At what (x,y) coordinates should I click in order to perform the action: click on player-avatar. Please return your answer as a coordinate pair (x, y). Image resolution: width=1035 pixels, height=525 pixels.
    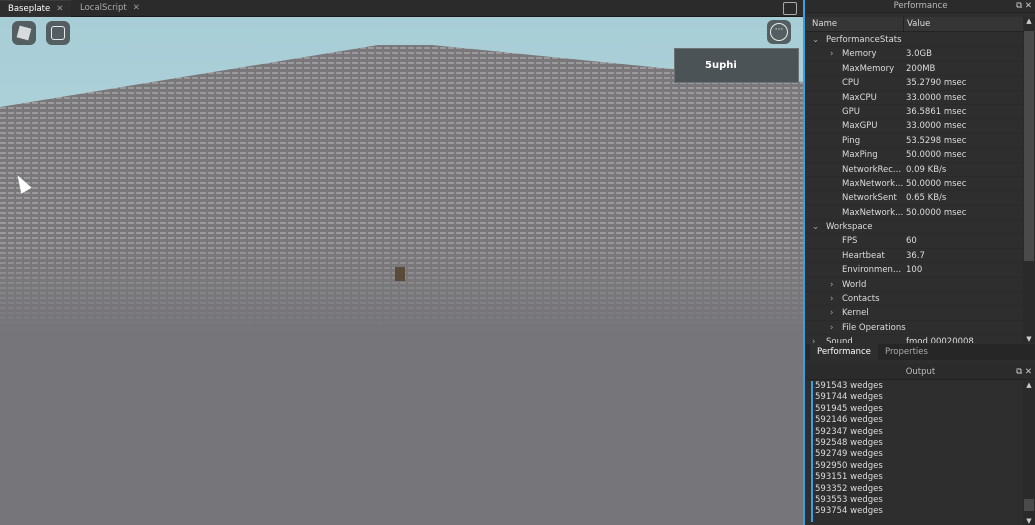
    Looking at the image, I should click on (400, 274).